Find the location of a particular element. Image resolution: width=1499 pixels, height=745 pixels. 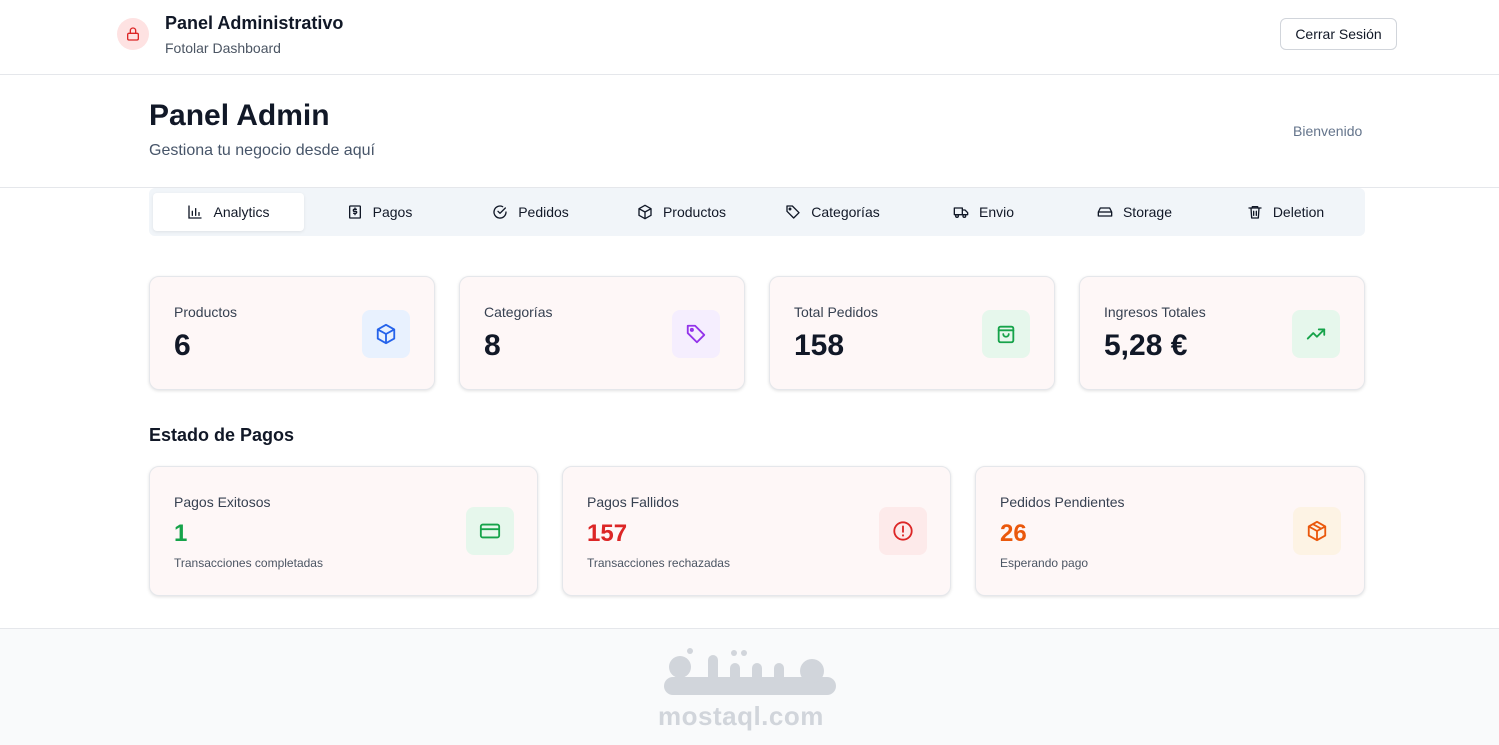

payment-label: Pedidos Pendientes is located at coordinates (1062, 502).